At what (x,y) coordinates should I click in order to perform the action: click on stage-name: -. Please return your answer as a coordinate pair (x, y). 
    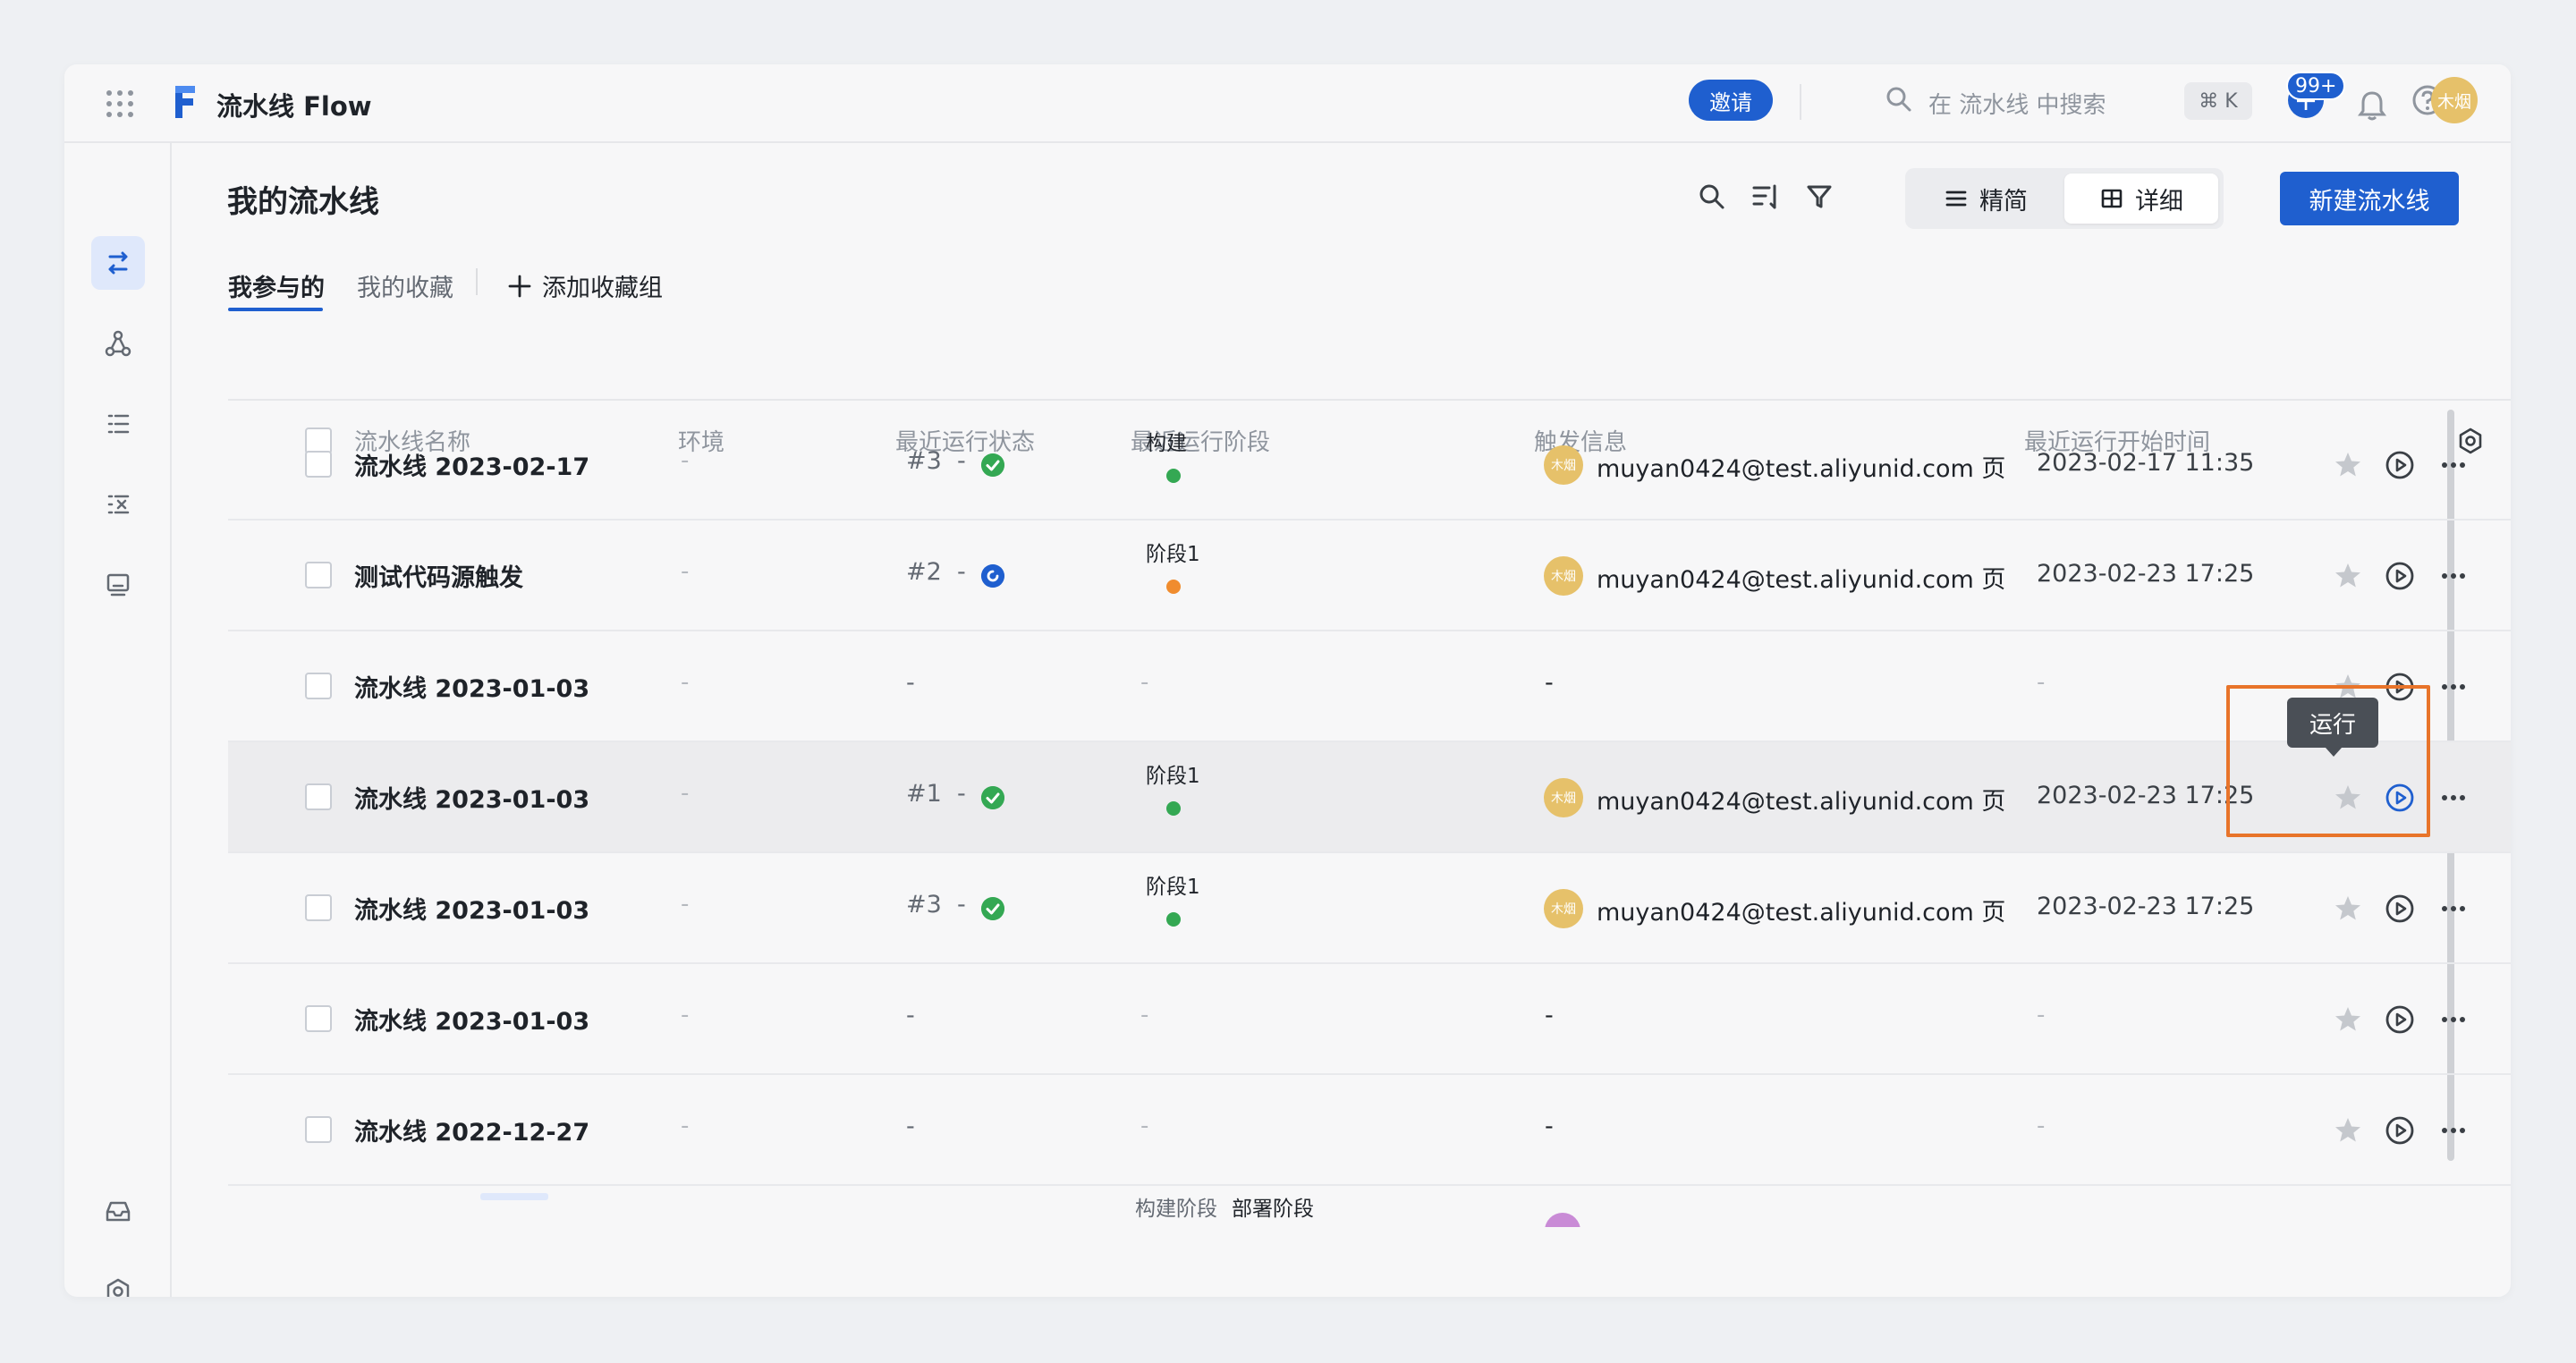
    Looking at the image, I should click on (1144, 1015).